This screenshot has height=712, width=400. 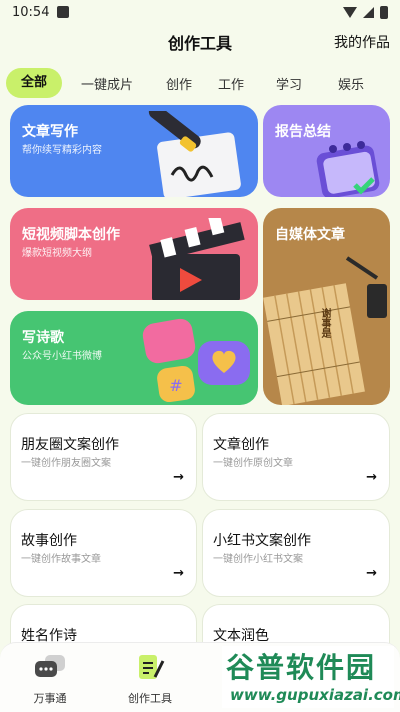 What do you see at coordinates (196, 360) in the screenshot?
I see `chat-bubbles-icon: #` at bounding box center [196, 360].